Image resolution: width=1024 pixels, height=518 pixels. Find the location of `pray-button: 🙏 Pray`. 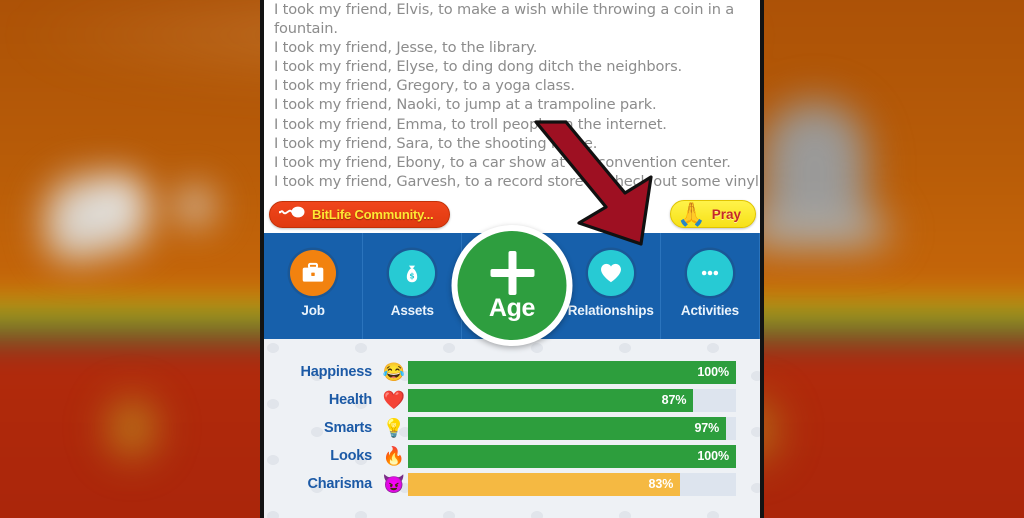

pray-button: 🙏 Pray is located at coordinates (713, 214).